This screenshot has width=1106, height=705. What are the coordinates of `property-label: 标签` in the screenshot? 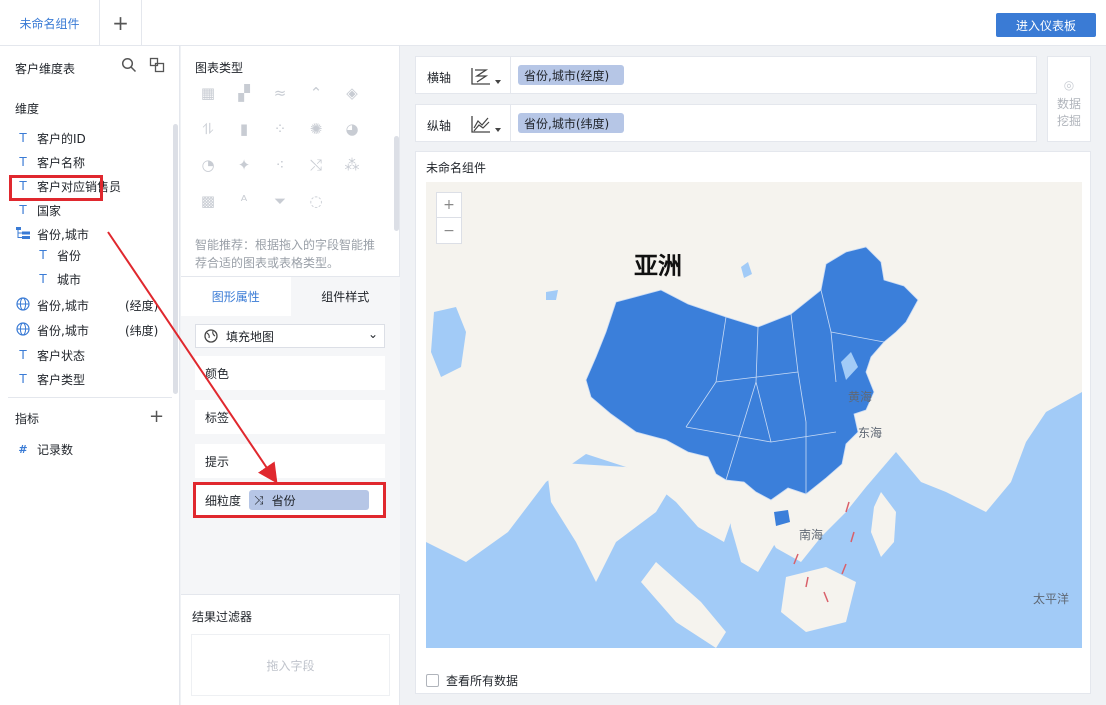 It's located at (217, 417).